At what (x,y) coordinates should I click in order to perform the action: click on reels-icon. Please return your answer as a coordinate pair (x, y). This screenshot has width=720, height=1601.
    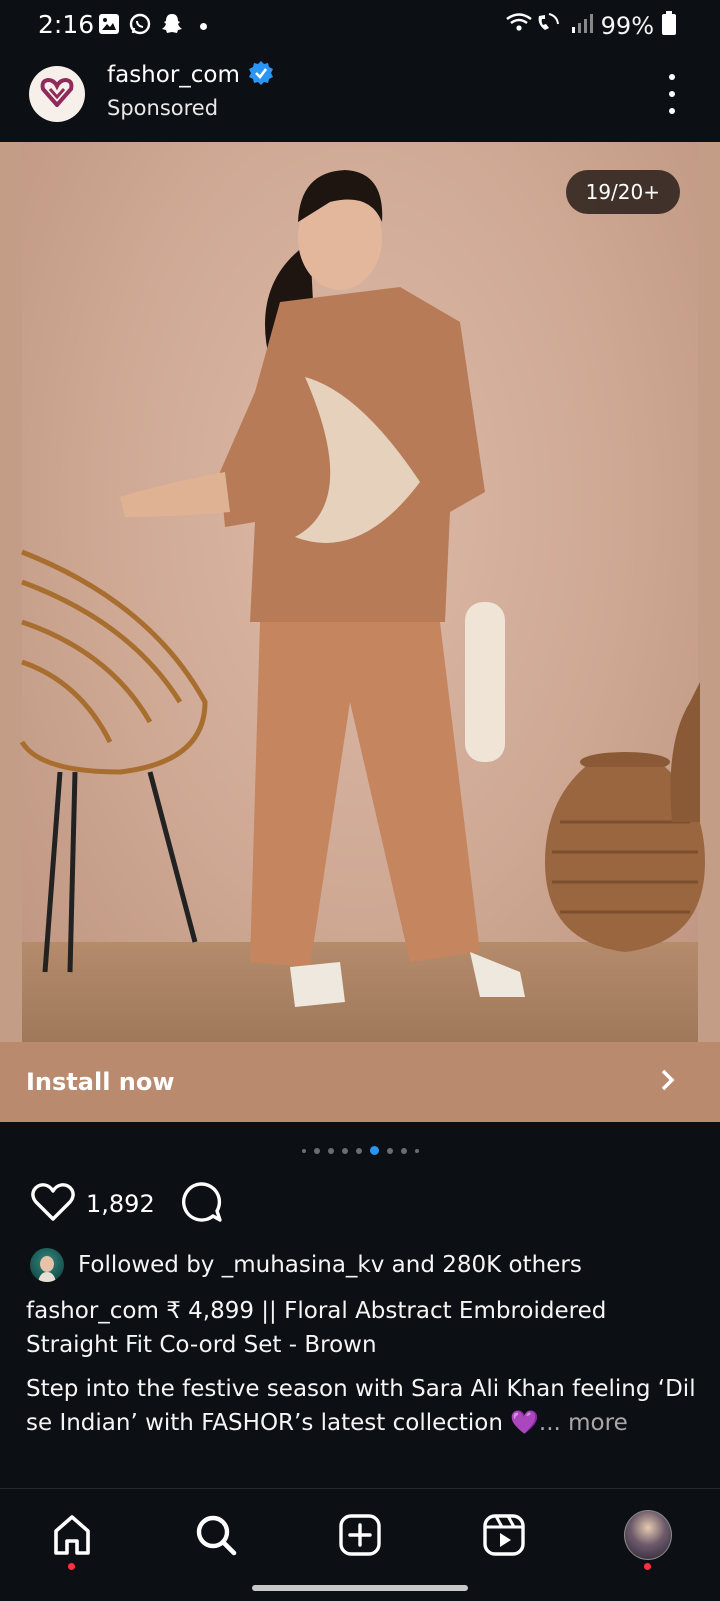
    Looking at the image, I should click on (504, 1535).